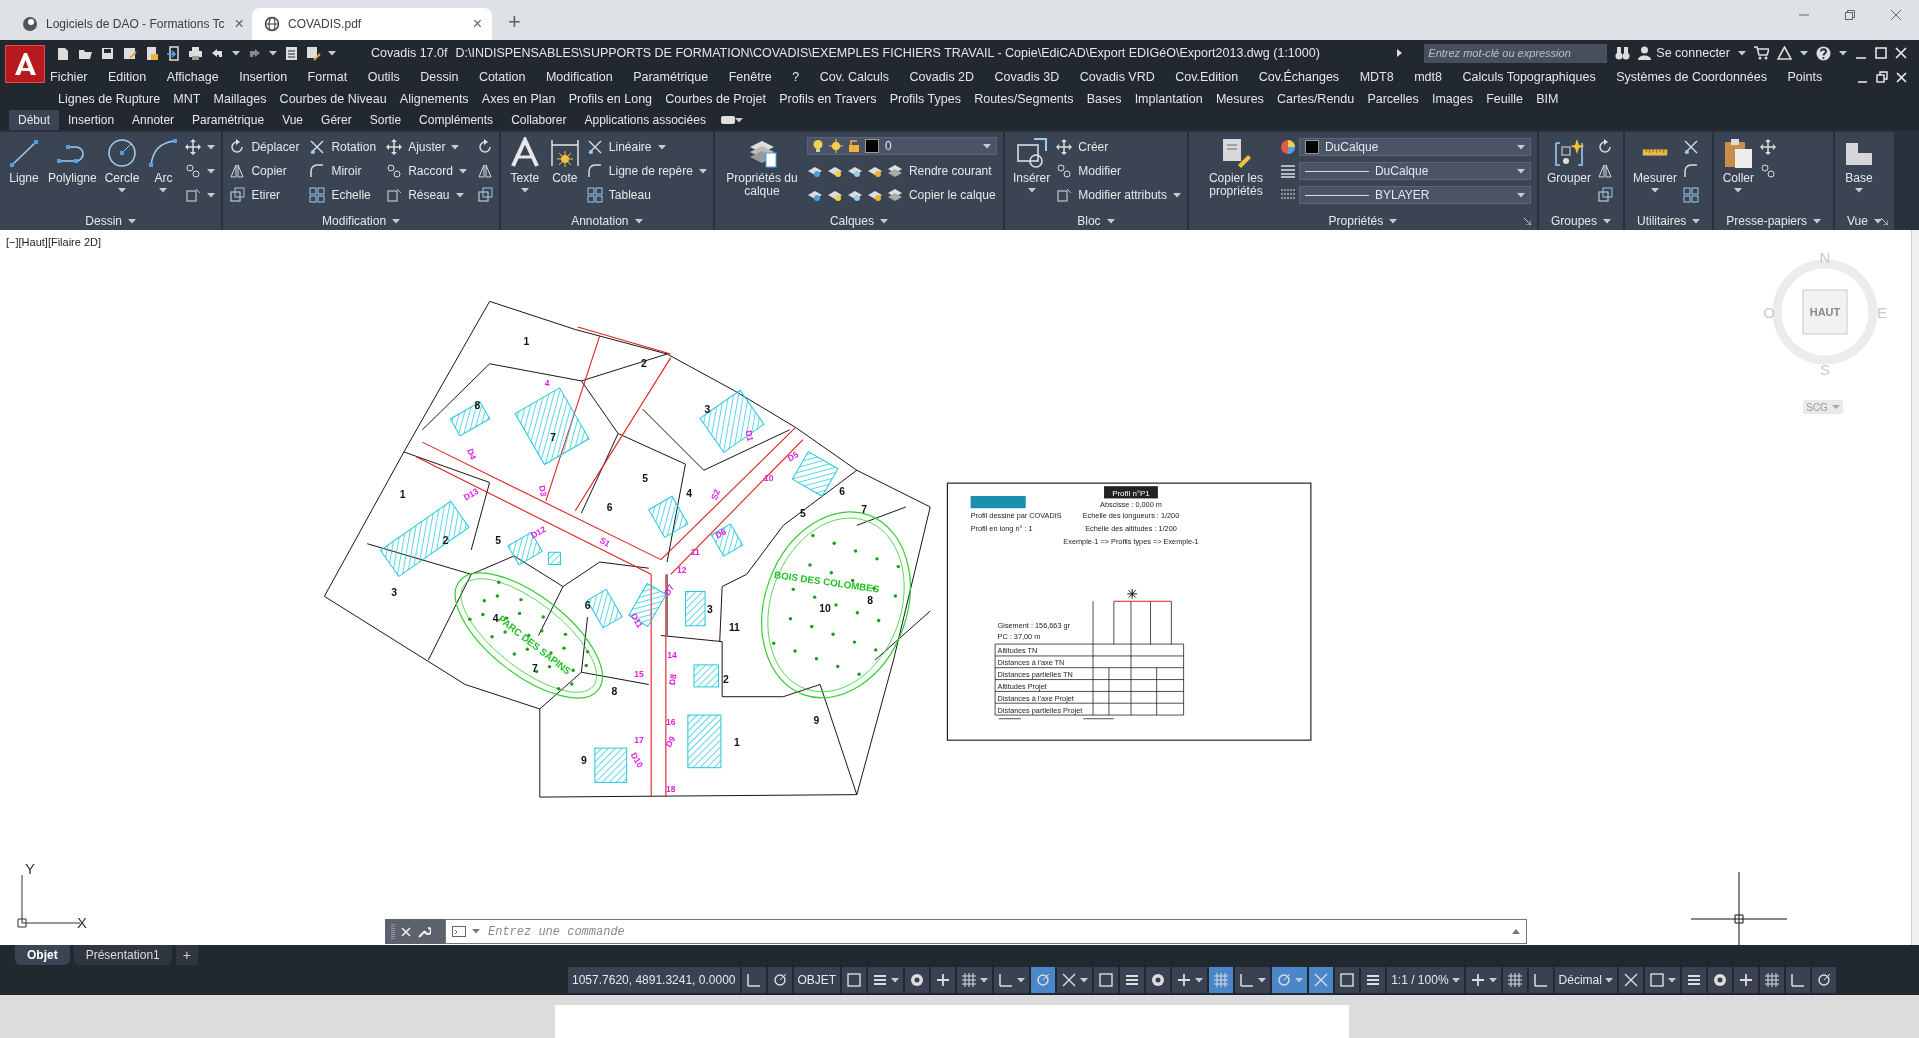  Describe the element at coordinates (579, 77) in the screenshot. I see `menu-item: Modification` at that location.